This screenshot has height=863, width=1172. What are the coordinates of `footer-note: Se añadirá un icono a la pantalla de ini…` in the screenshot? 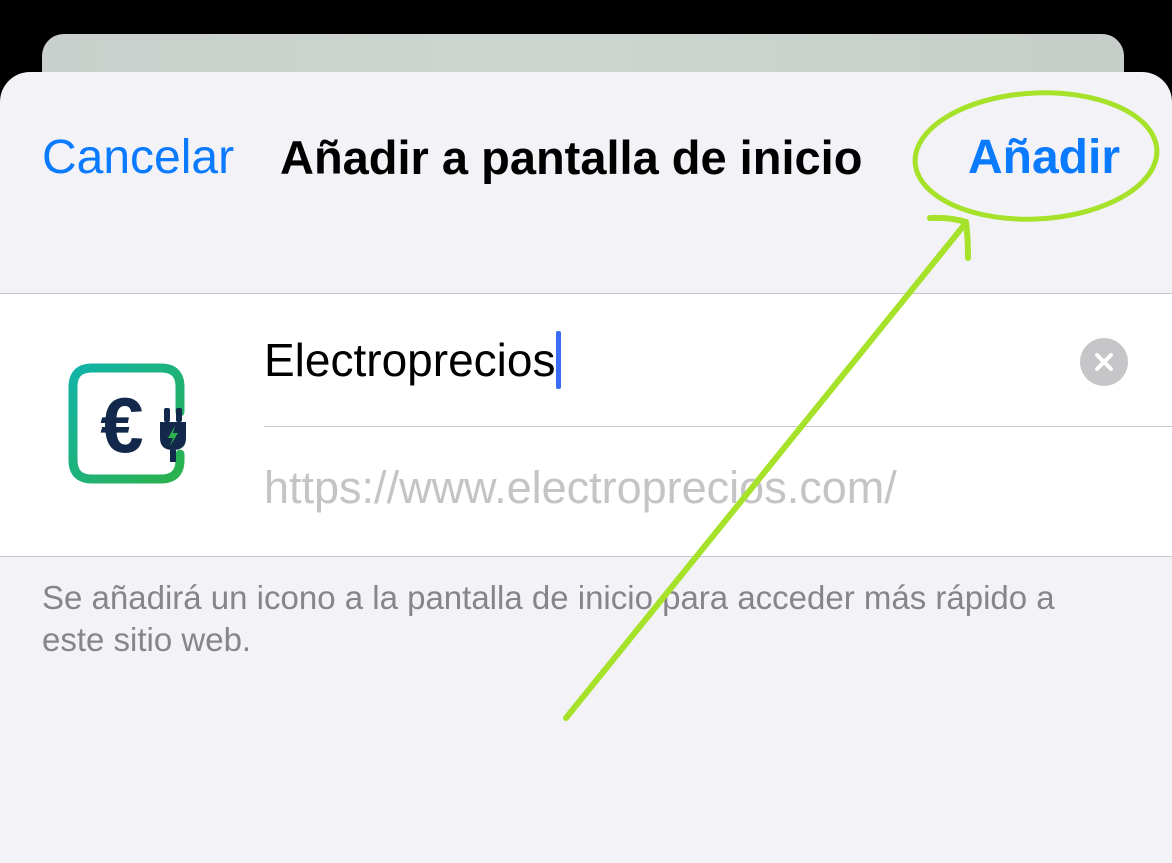 It's located at (548, 618).